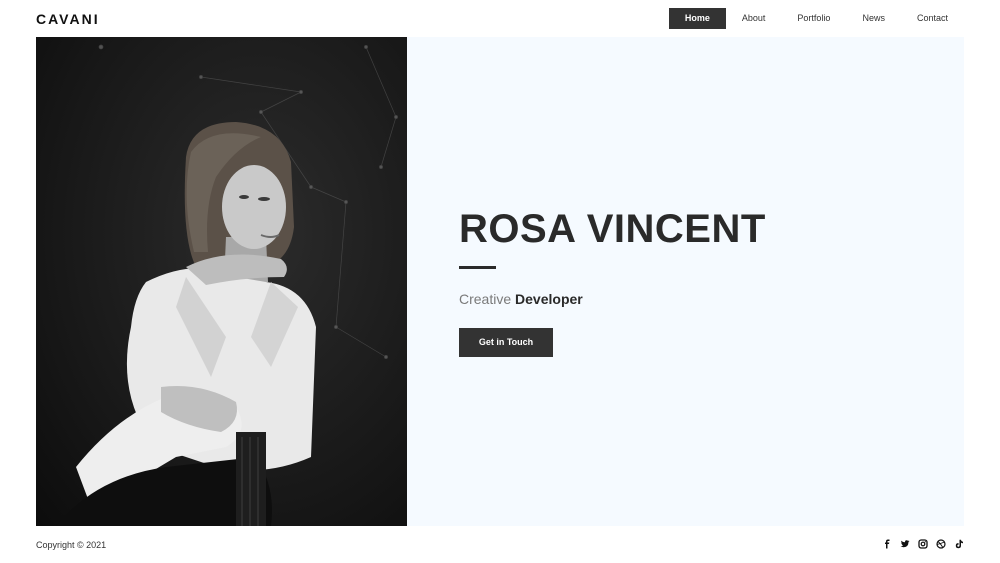  Describe the element at coordinates (873, 18) in the screenshot. I see `nav-item-news: News` at that location.